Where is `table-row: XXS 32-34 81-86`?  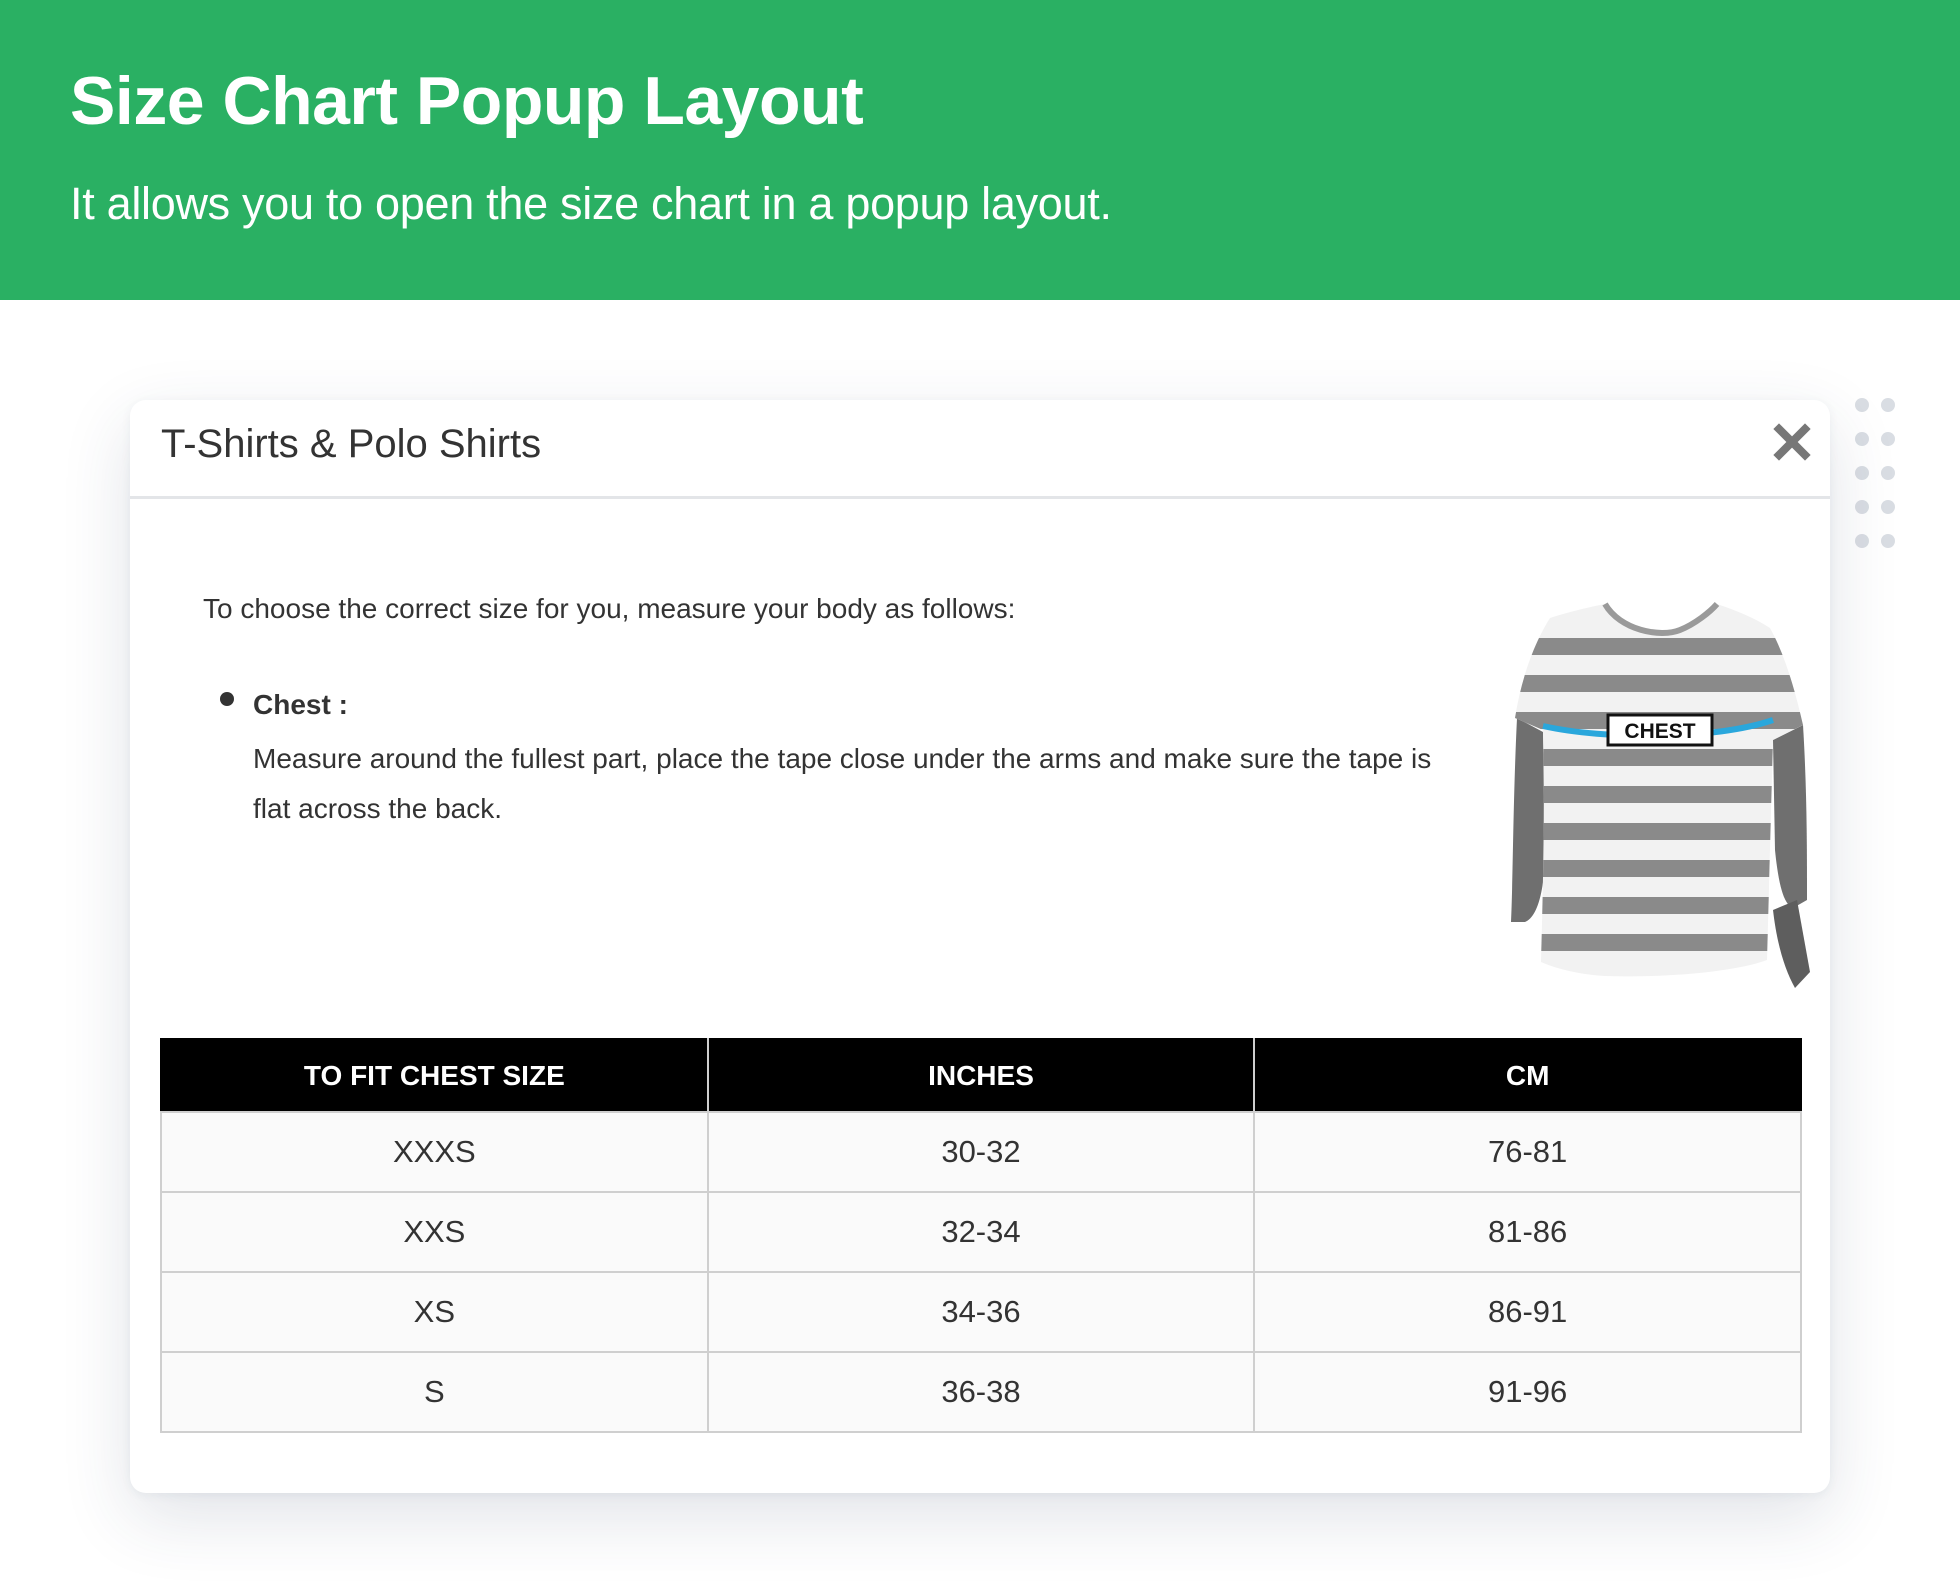 table-row: XXS 32-34 81-86 is located at coordinates (981, 1232).